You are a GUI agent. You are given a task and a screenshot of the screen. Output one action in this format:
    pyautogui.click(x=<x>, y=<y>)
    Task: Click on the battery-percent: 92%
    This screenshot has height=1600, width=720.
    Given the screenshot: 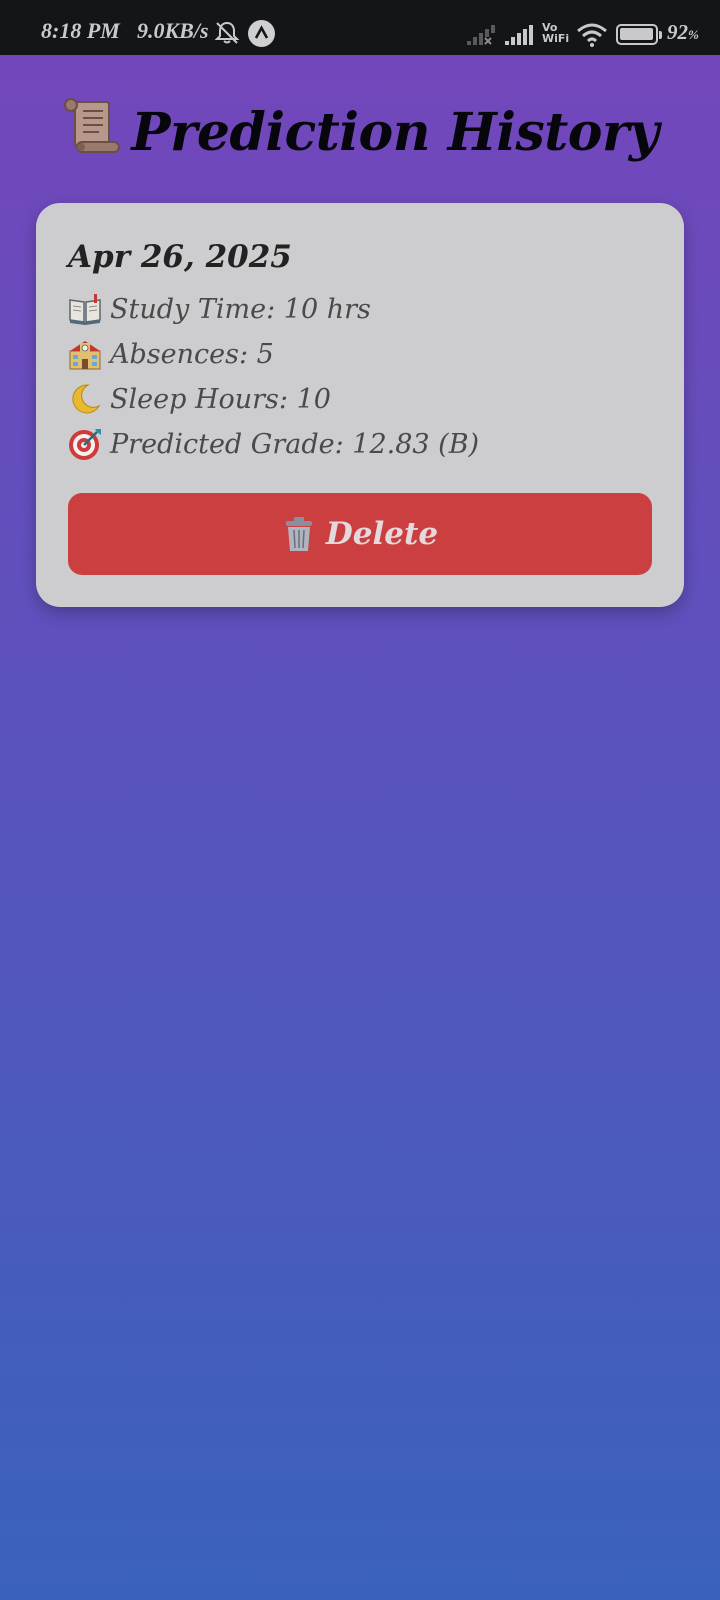 What is the action you would take?
    pyautogui.click(x=683, y=32)
    